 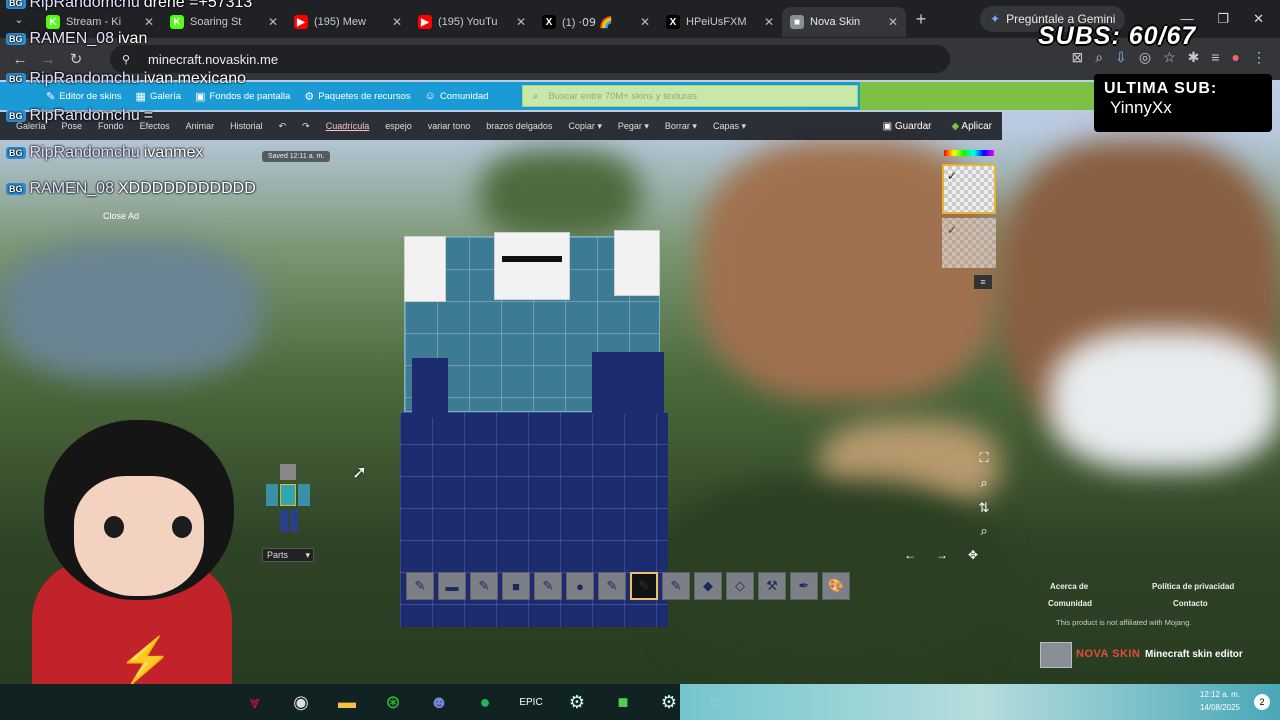 I want to click on close-window-icon: ✕, so click(x=1258, y=19).